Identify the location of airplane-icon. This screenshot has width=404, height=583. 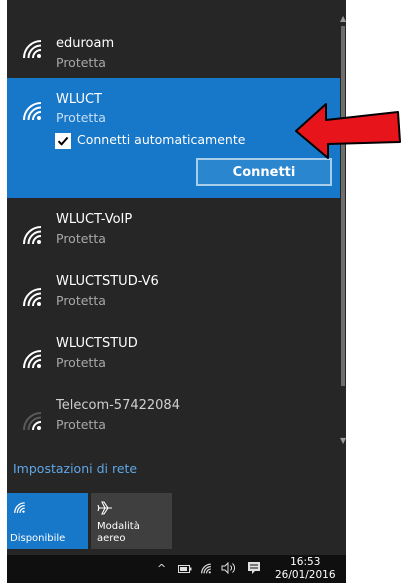
(104, 508).